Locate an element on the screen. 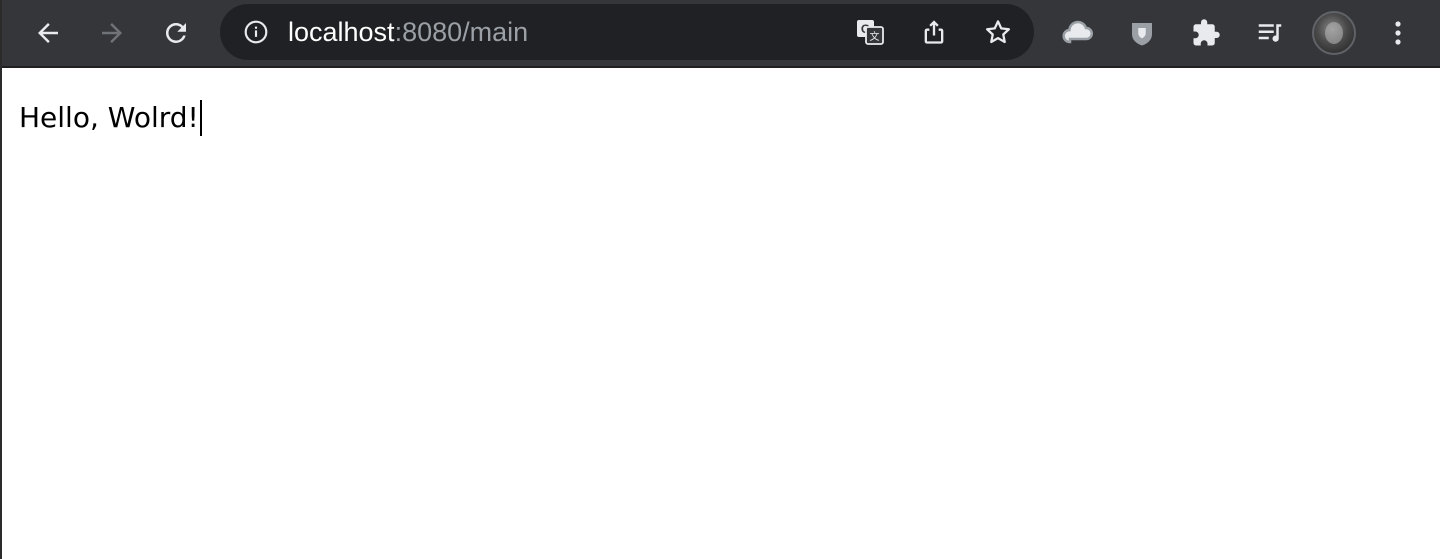  media-queue-icon is located at coordinates (1270, 33).